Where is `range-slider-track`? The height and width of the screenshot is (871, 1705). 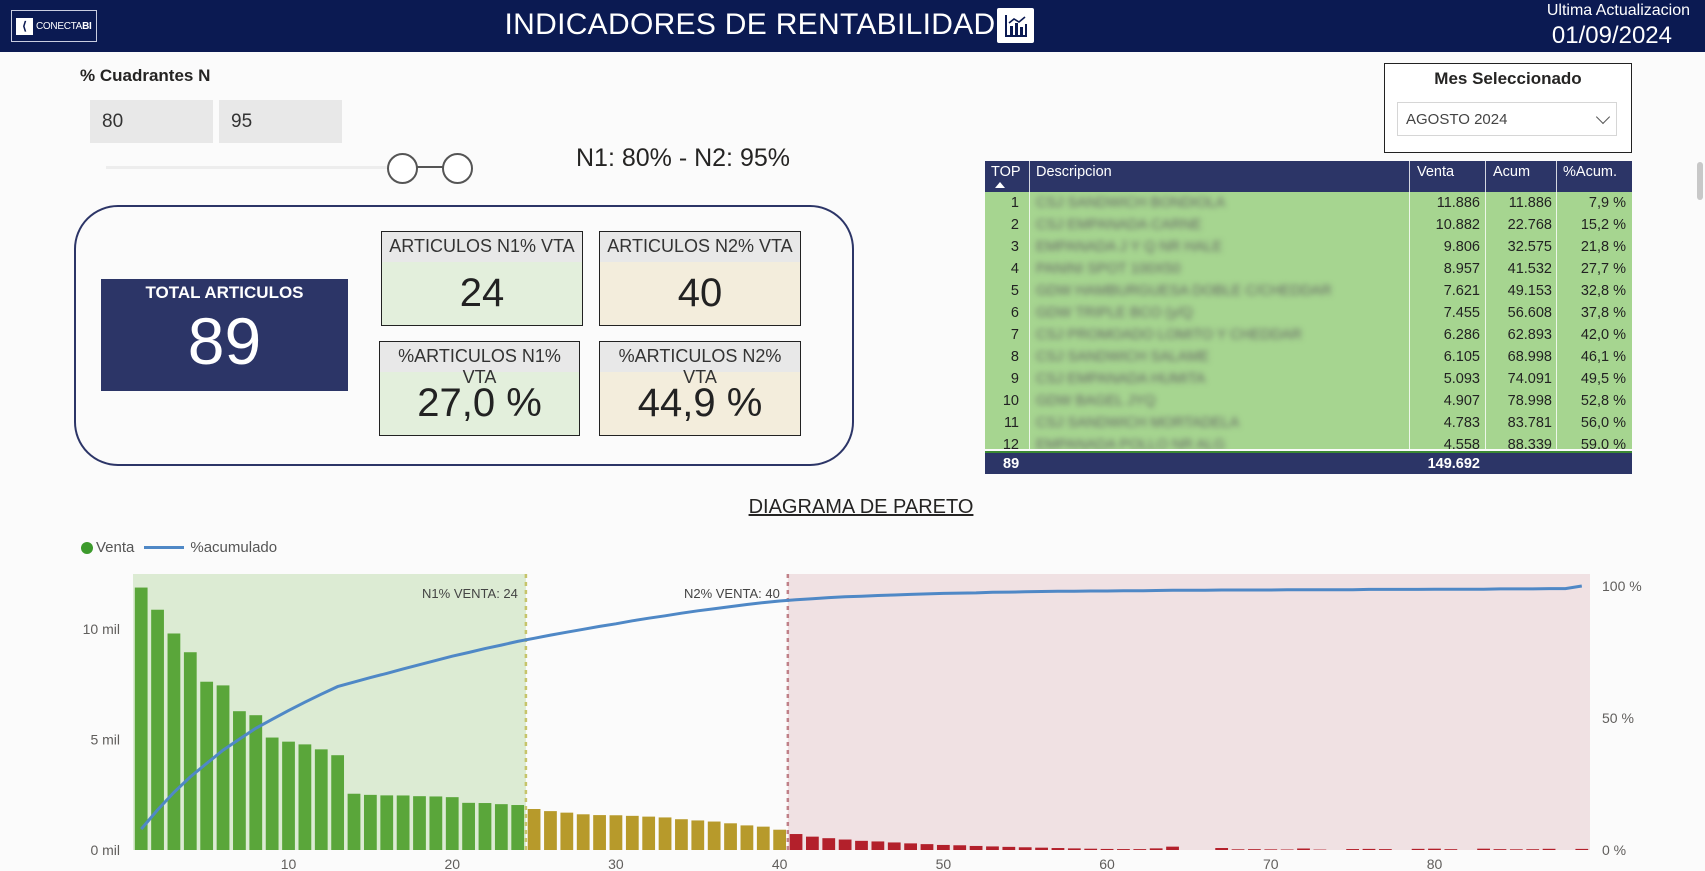 range-slider-track is located at coordinates (256, 167).